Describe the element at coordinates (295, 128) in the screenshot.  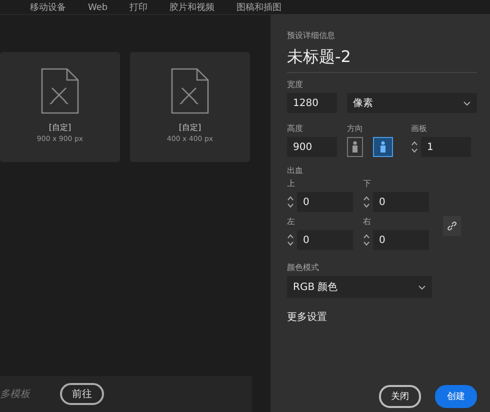
I see `field-label: 高度` at that location.